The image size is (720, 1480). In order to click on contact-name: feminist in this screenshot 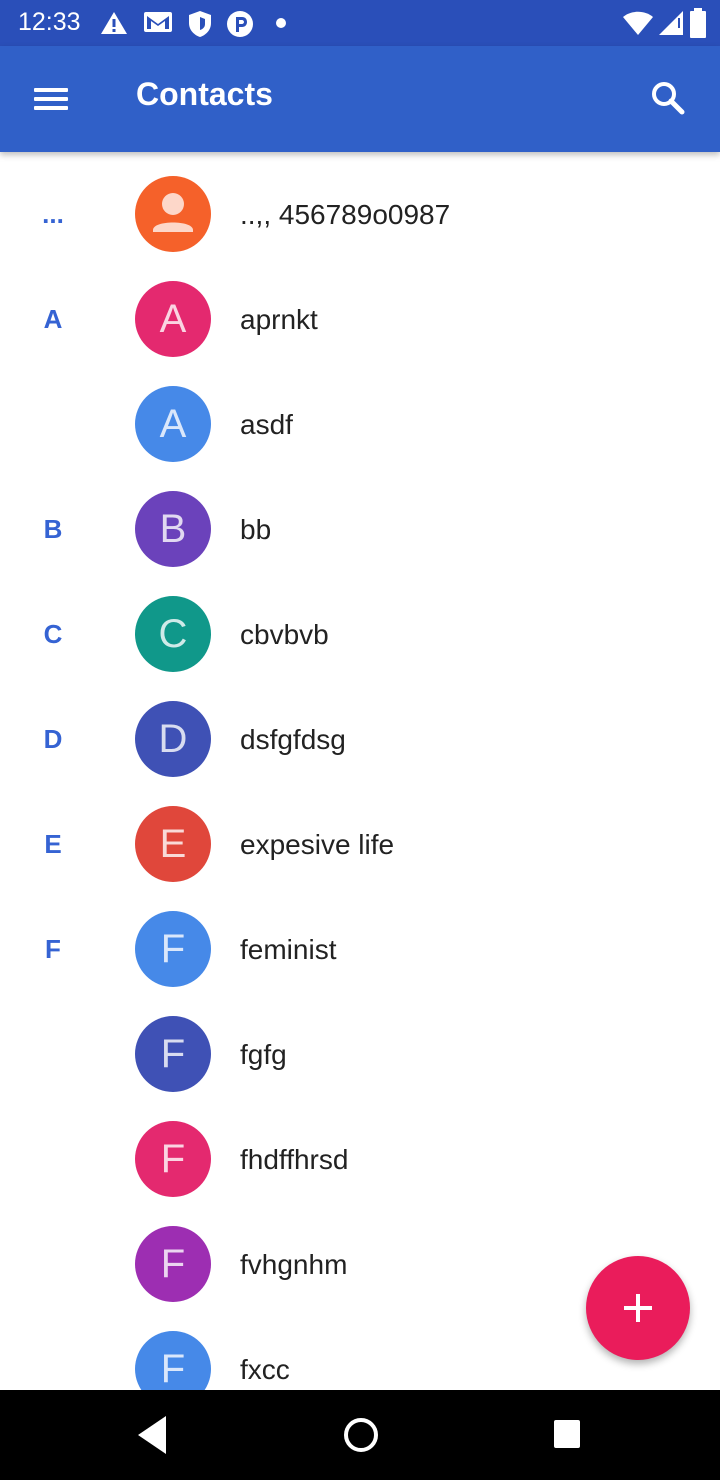, I will do `click(288, 949)`.